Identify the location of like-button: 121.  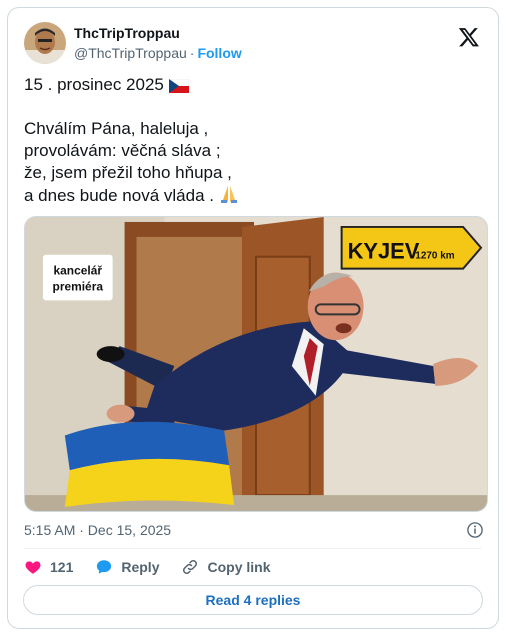
(48, 567).